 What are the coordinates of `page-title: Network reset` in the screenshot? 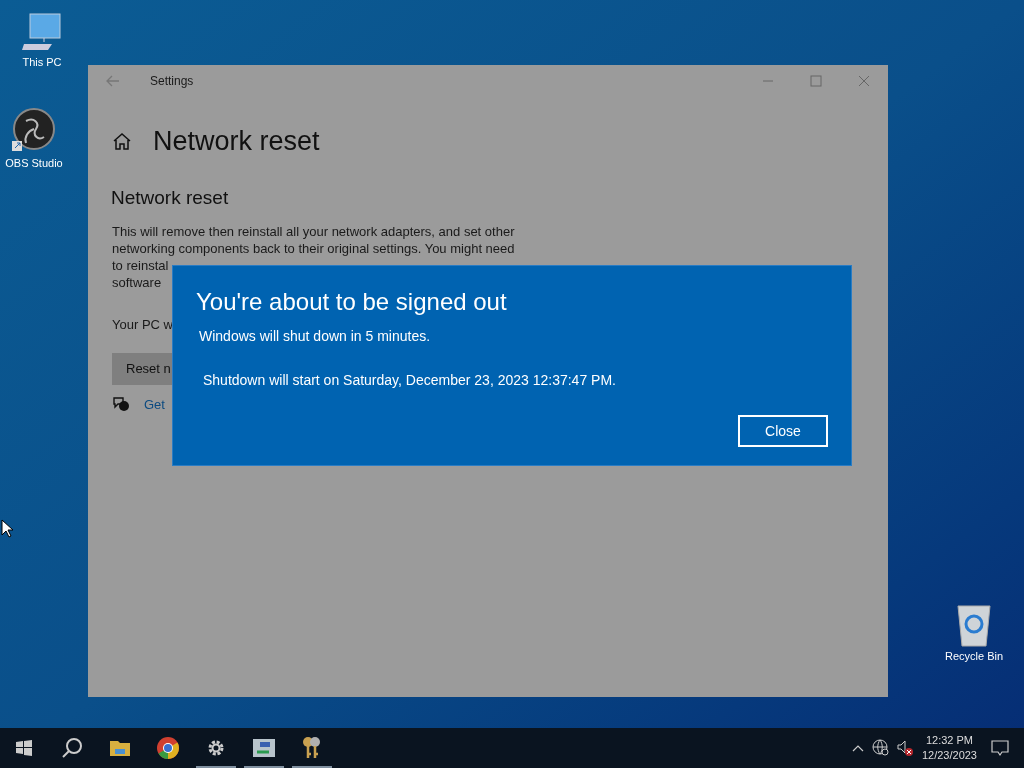 It's located at (236, 141).